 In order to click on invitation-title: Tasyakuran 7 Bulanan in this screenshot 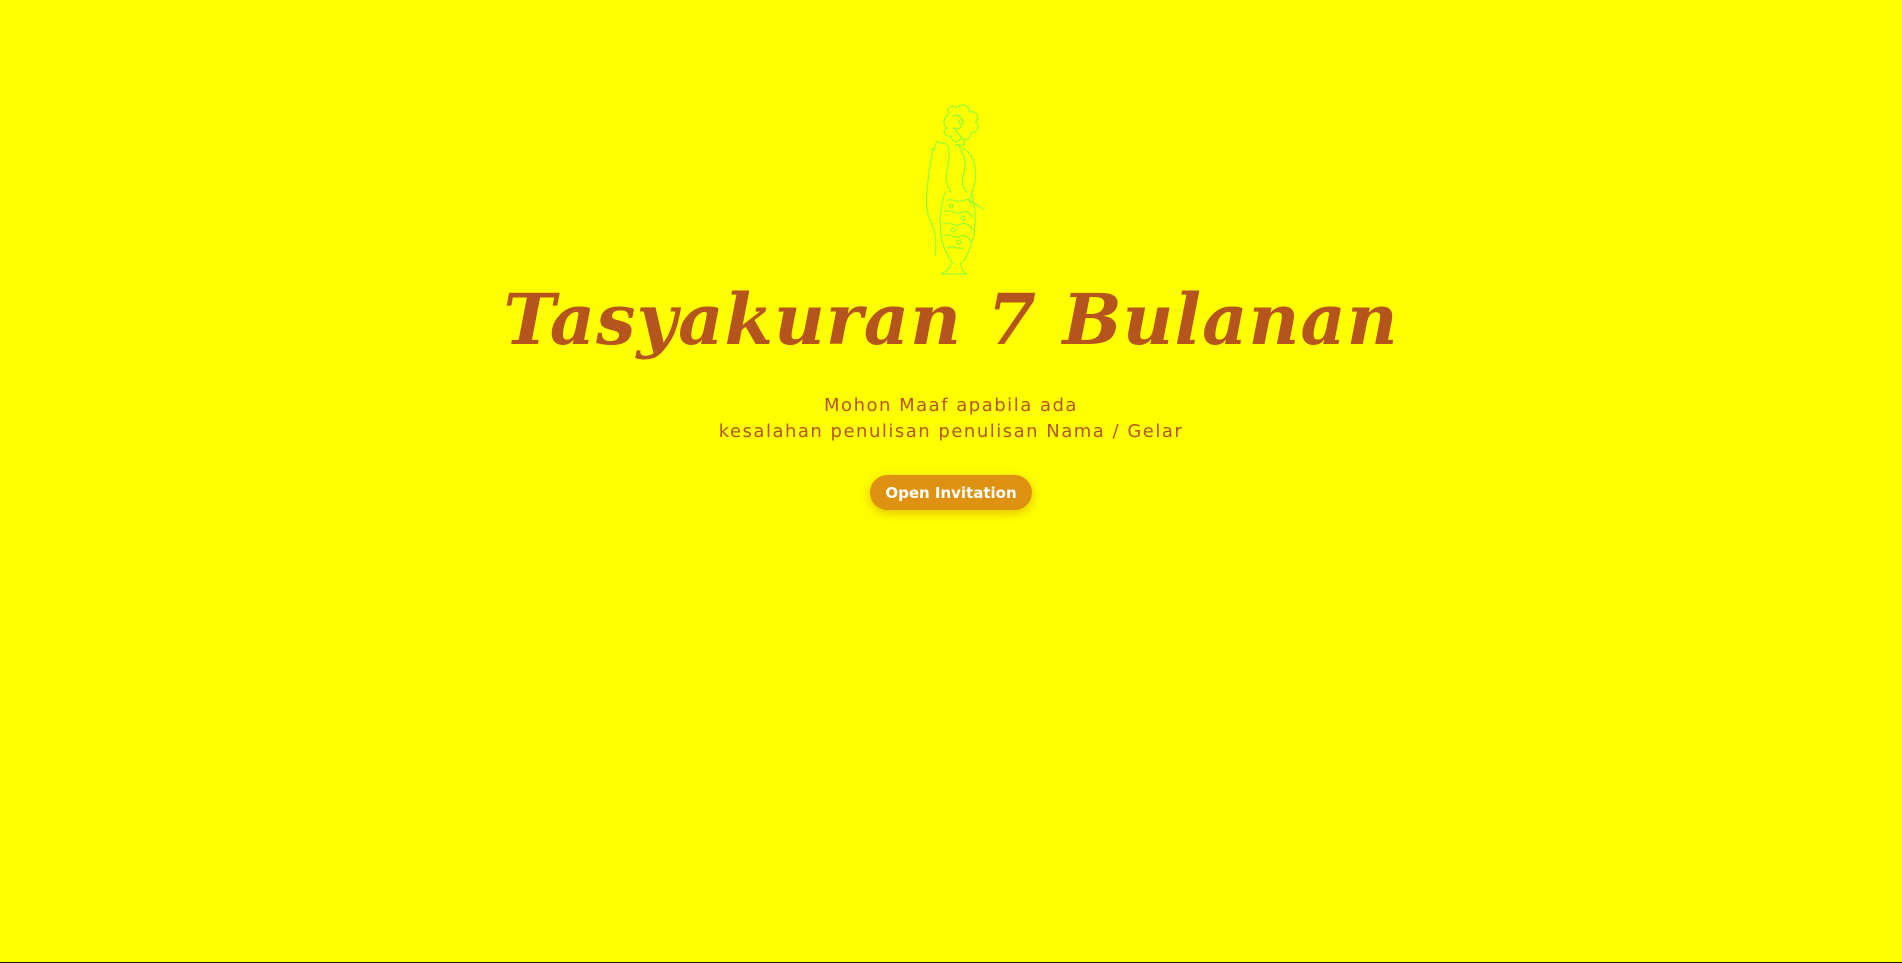, I will do `click(951, 319)`.